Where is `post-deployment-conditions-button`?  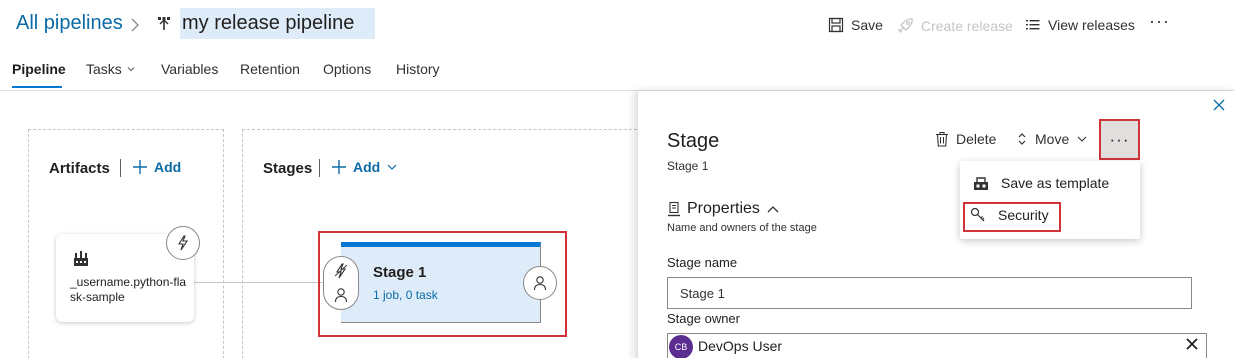 post-deployment-conditions-button is located at coordinates (540, 283).